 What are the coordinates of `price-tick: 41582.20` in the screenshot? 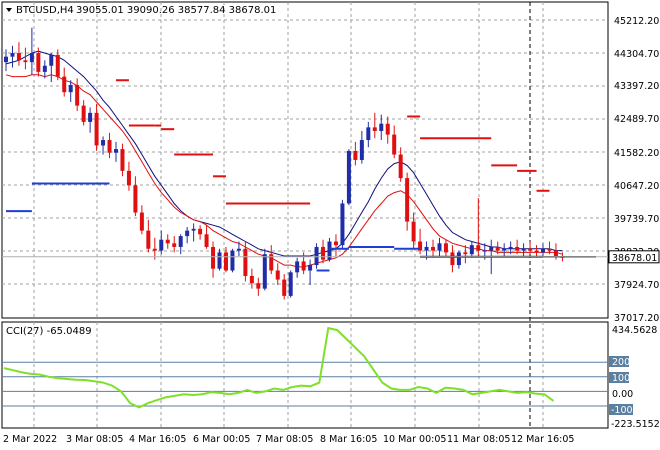 It's located at (636, 153).